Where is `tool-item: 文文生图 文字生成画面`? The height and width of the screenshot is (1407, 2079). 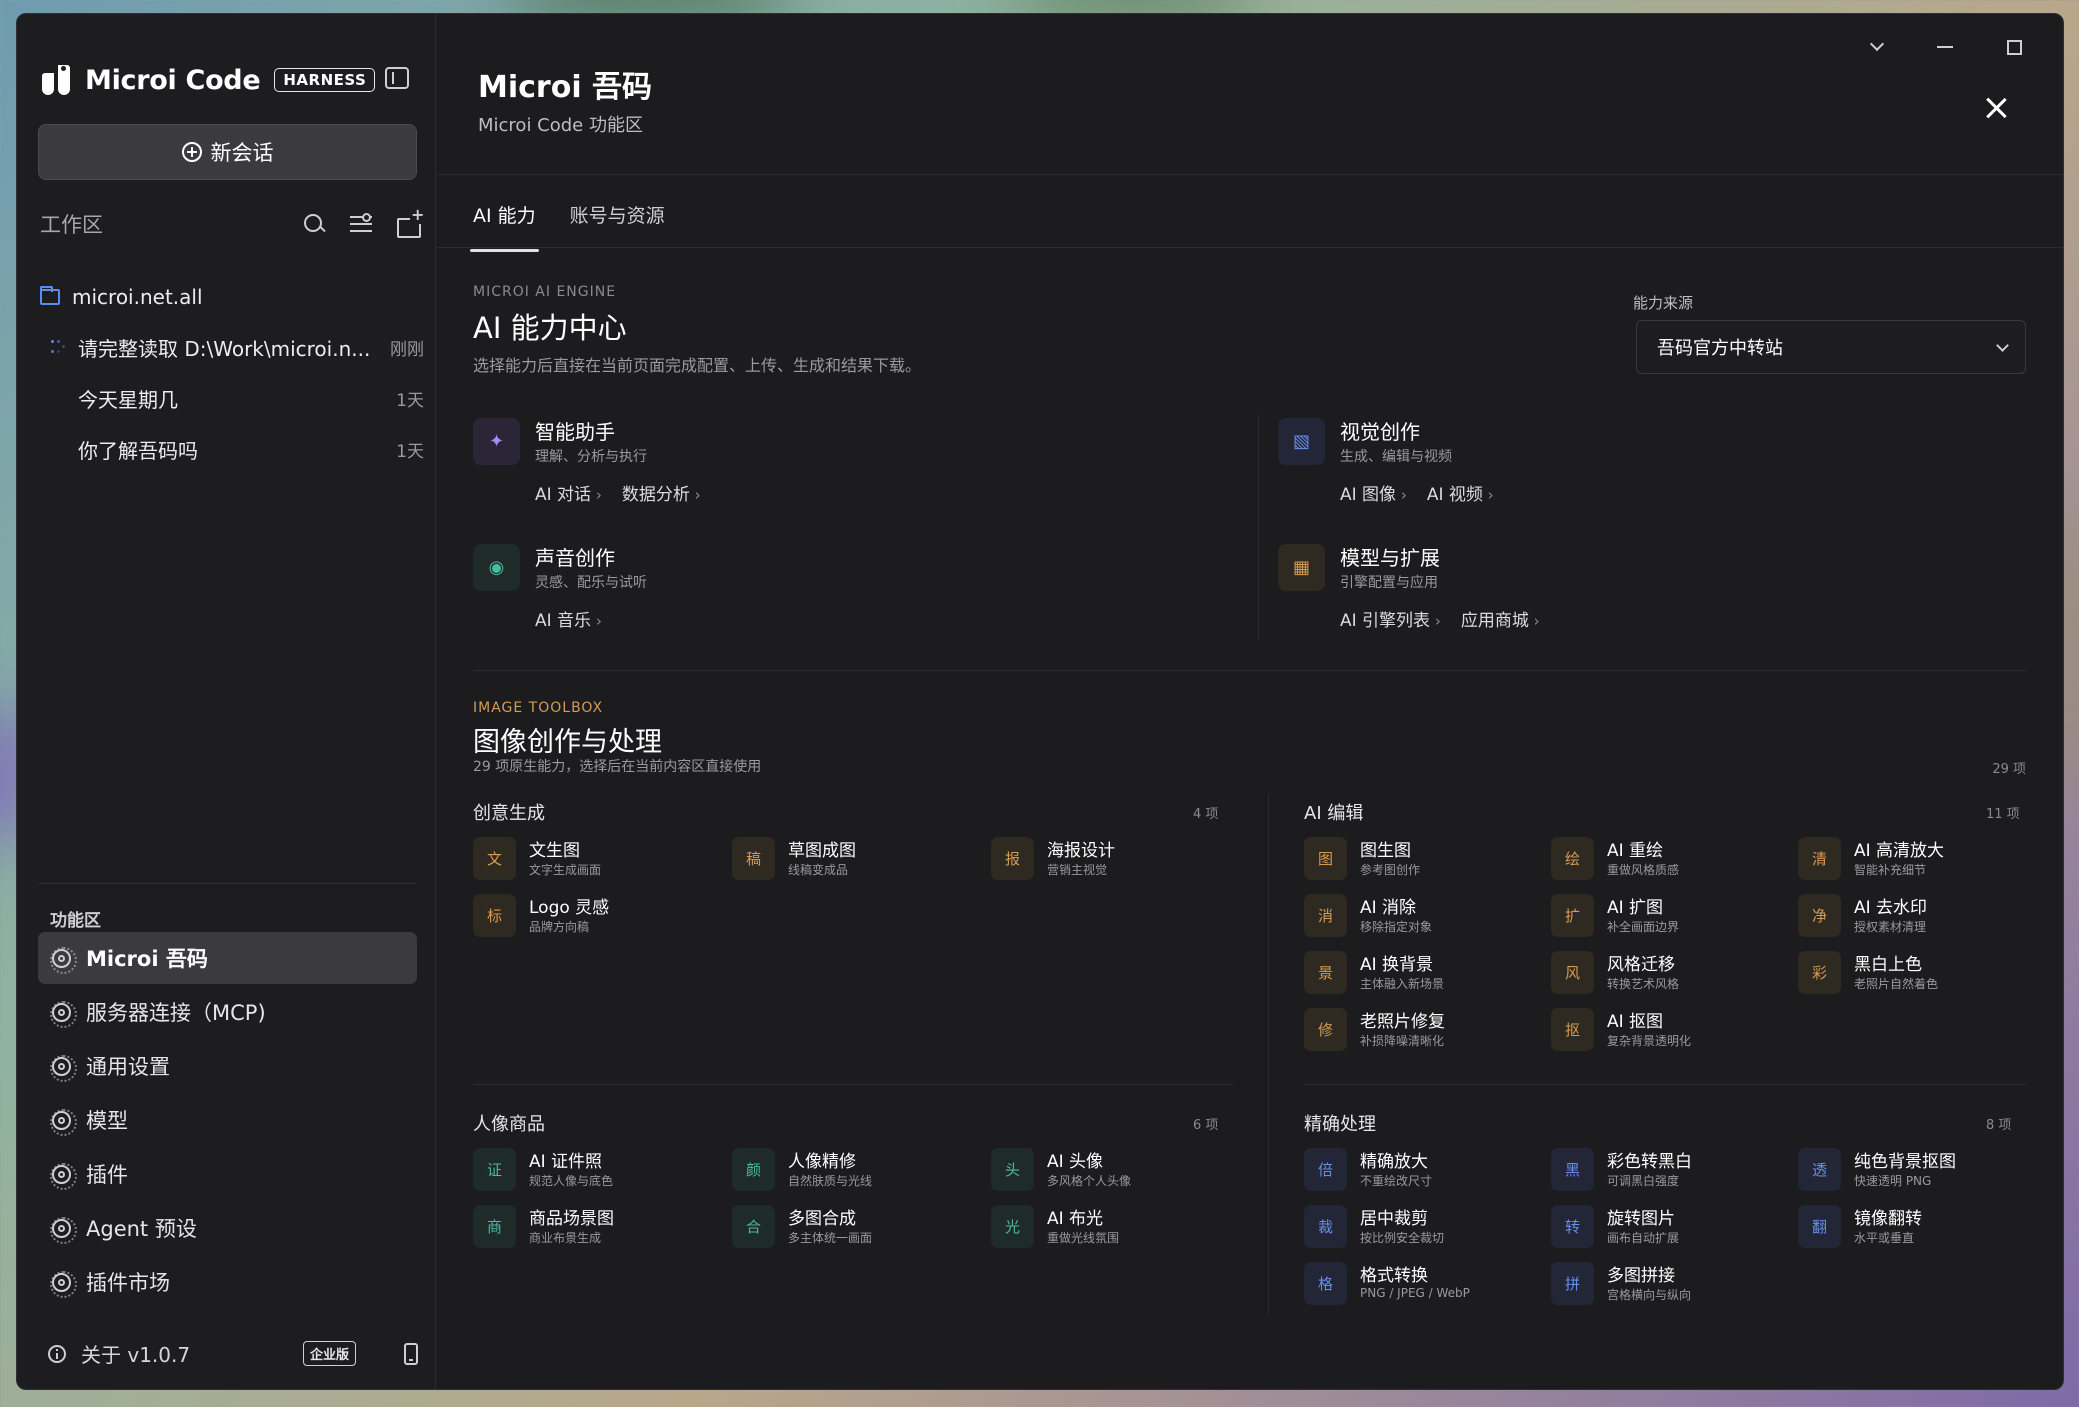
tool-item: 文文生图 文字生成画面 is located at coordinates (595, 862).